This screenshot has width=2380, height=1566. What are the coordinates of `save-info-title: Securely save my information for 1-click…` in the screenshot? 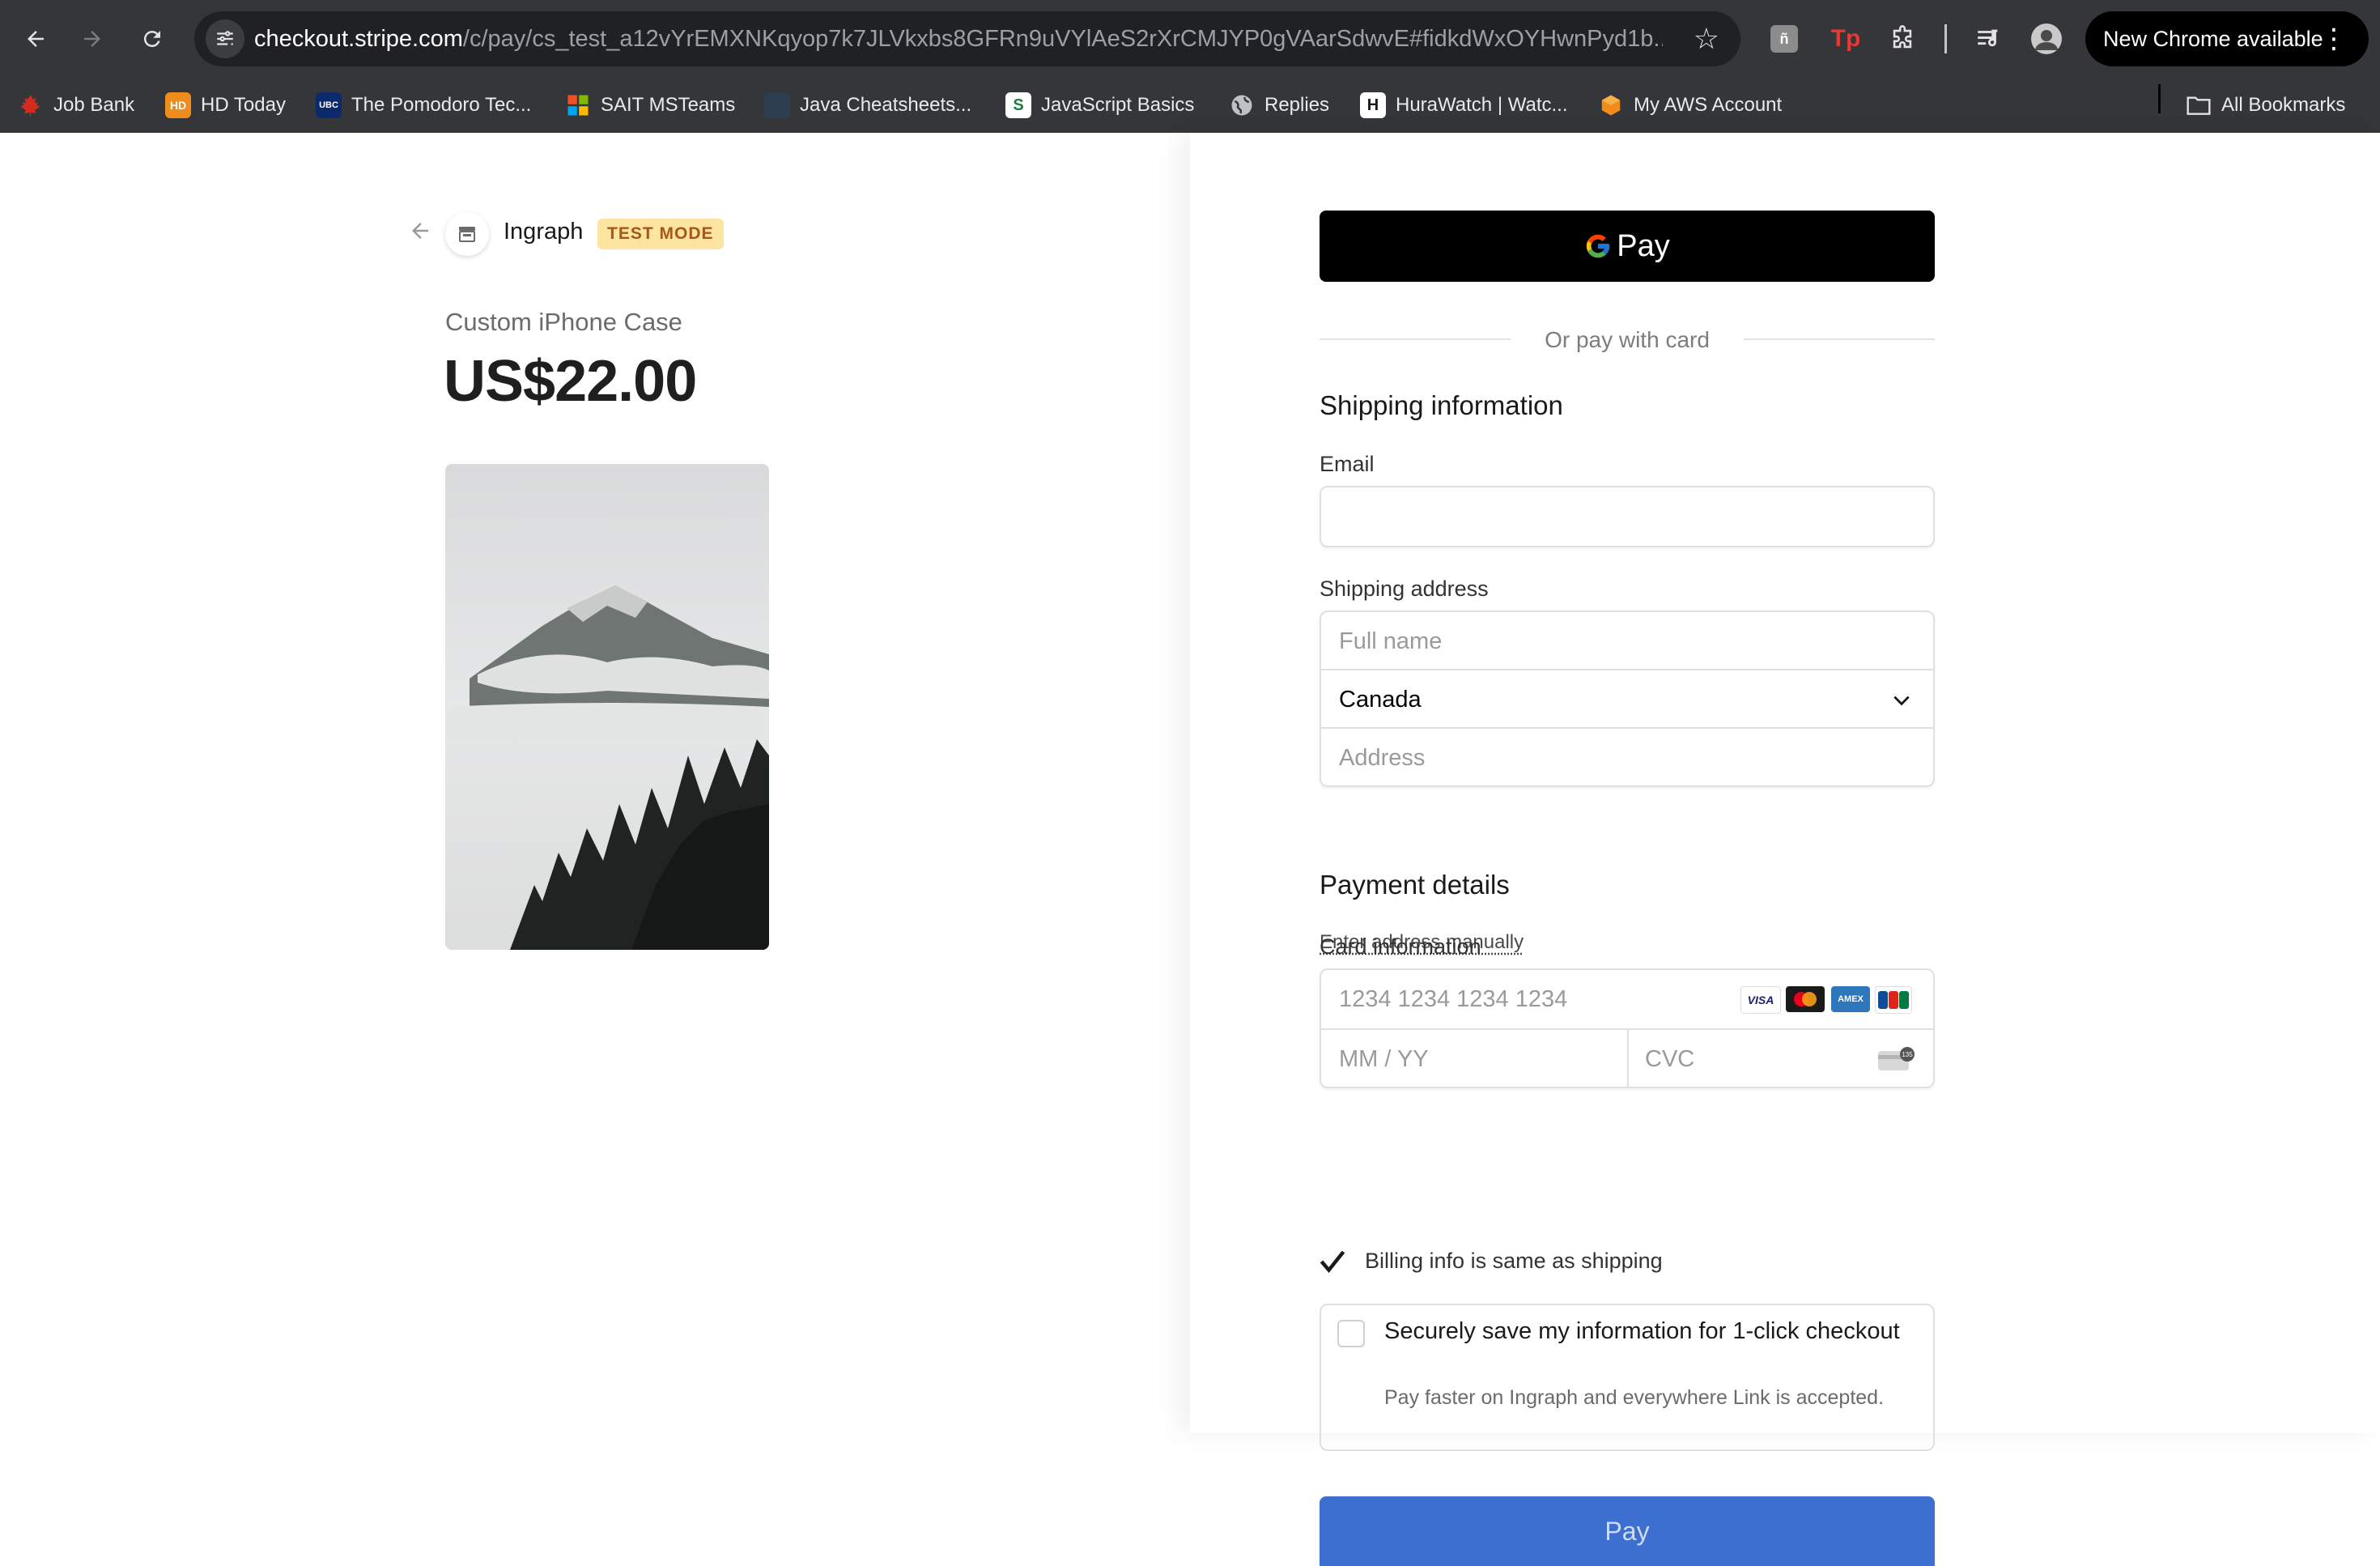 It's located at (1642, 1331).